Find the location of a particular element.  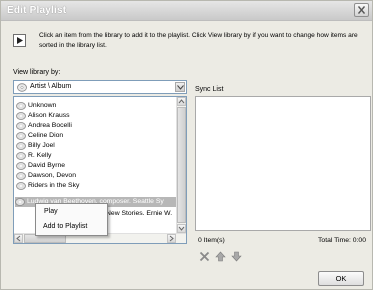

move-down-icon is located at coordinates (236, 256).